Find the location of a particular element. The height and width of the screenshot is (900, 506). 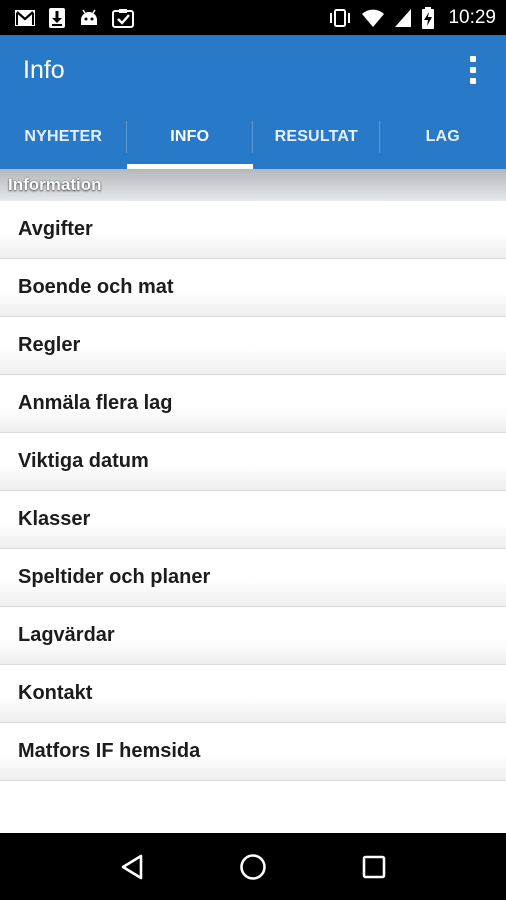

tab-label: NYHETER is located at coordinates (63, 136).